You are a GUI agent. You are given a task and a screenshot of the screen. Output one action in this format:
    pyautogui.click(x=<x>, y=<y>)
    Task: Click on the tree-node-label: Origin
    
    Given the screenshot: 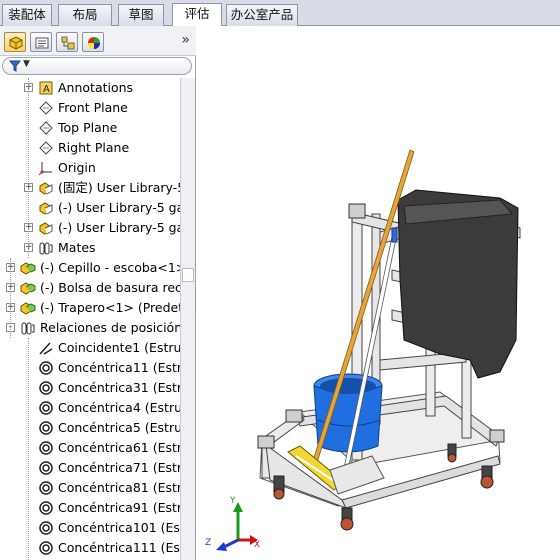 What is the action you would take?
    pyautogui.click(x=77, y=167)
    